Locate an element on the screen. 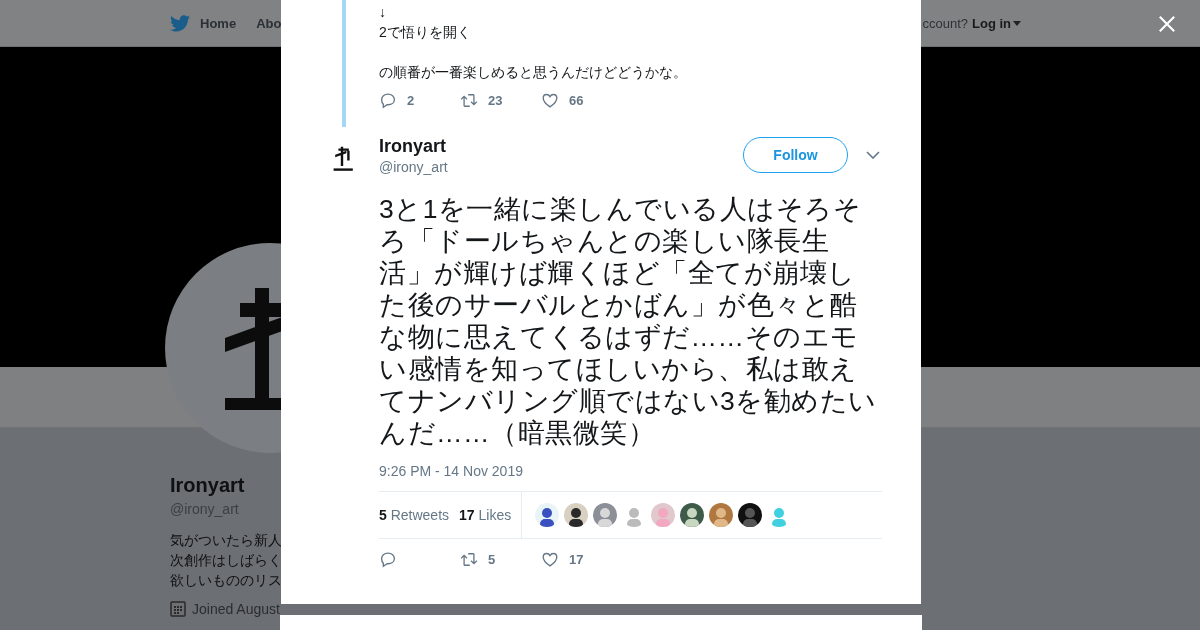 Image resolution: width=1200 pixels, height=630 pixels. chevron-icon is located at coordinates (873, 155).